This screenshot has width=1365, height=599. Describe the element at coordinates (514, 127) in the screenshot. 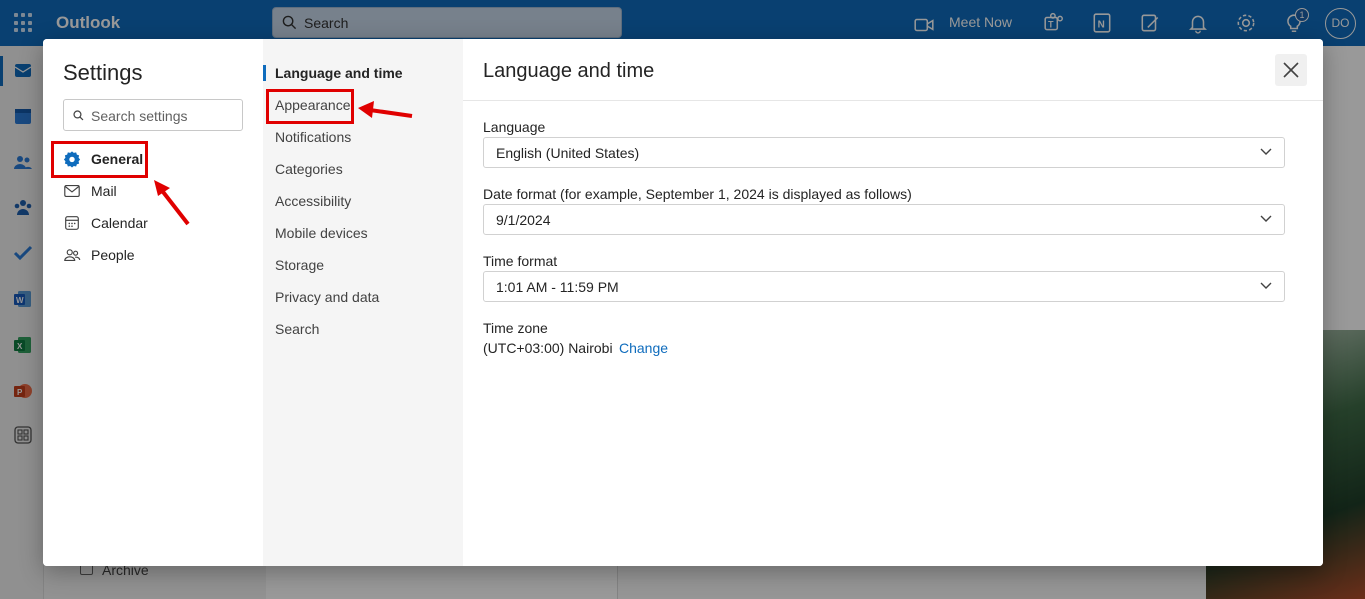

I see `language-label: Language` at that location.